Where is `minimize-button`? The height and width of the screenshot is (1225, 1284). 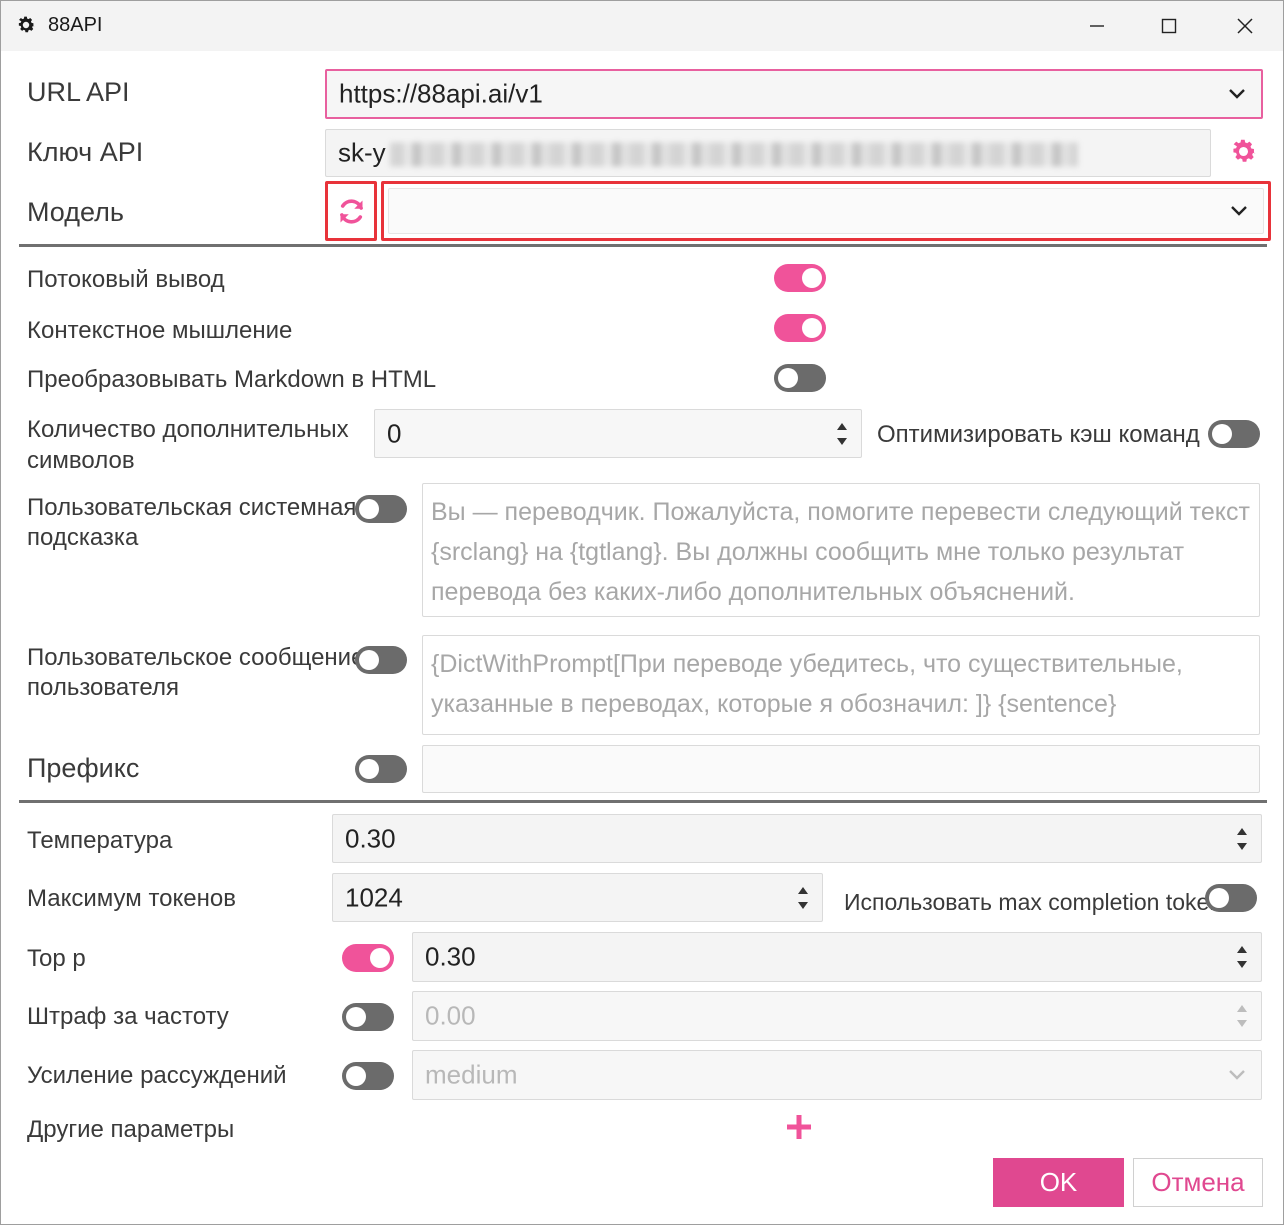
minimize-button is located at coordinates (1097, 26).